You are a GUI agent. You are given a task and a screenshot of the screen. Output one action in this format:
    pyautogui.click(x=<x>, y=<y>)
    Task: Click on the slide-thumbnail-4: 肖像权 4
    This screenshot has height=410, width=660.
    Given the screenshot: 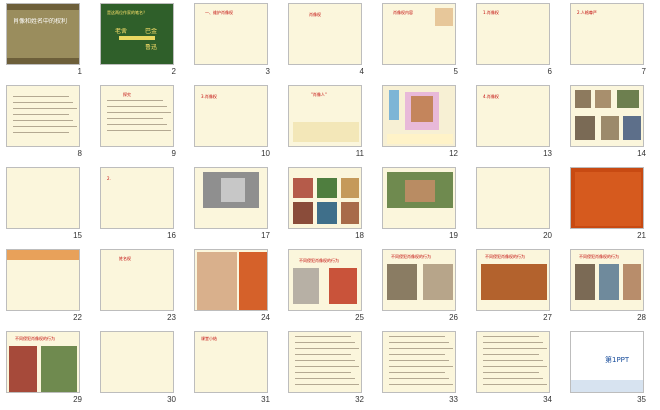 What is the action you would take?
    pyautogui.click(x=326, y=41)
    